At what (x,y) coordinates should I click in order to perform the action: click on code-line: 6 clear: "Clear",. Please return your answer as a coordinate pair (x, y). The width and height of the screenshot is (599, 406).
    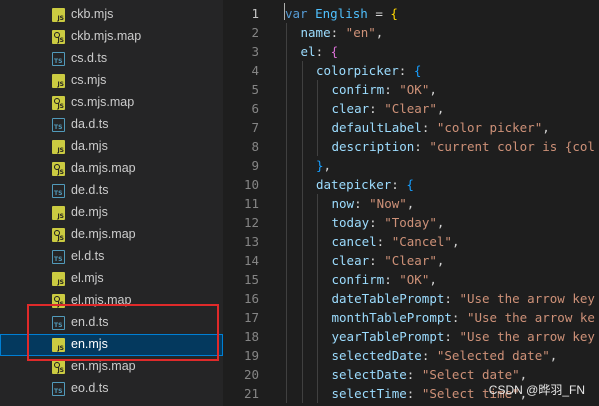
    Looking at the image, I should click on (411, 108).